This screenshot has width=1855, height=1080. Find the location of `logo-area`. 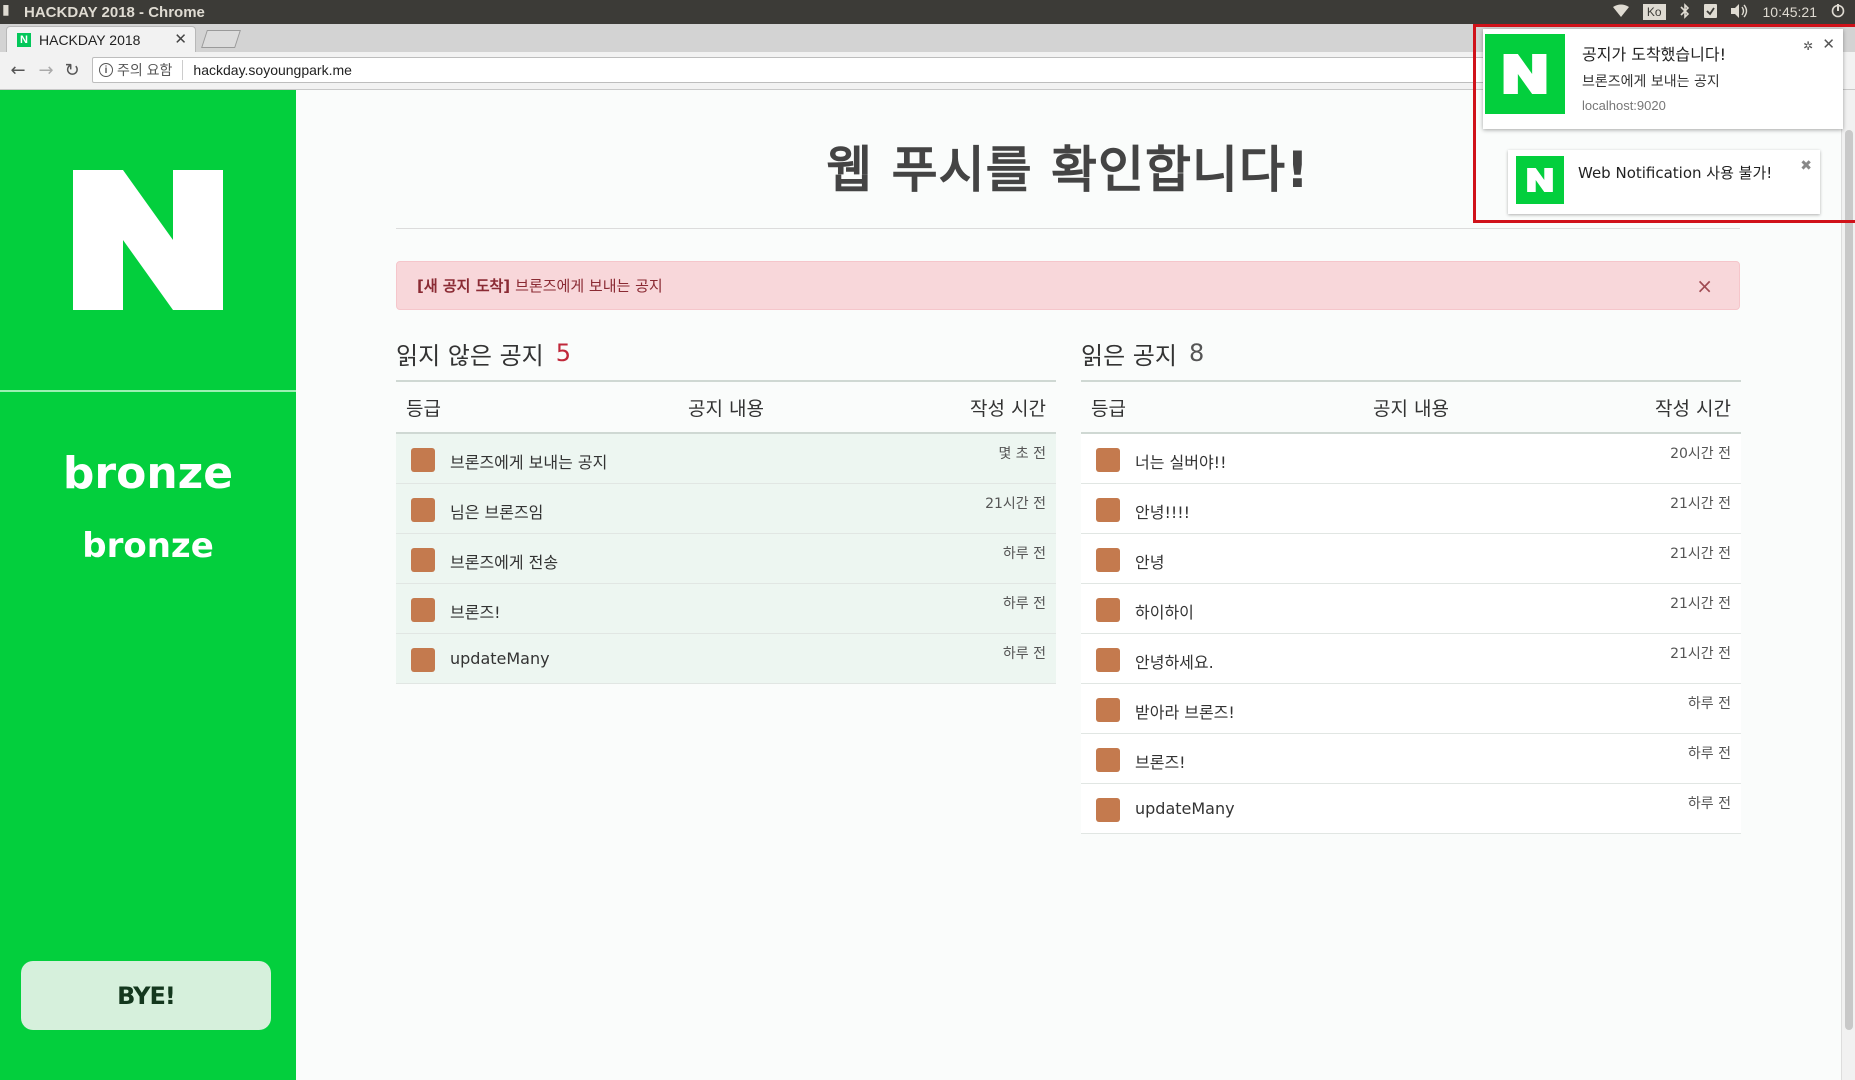

logo-area is located at coordinates (148, 240).